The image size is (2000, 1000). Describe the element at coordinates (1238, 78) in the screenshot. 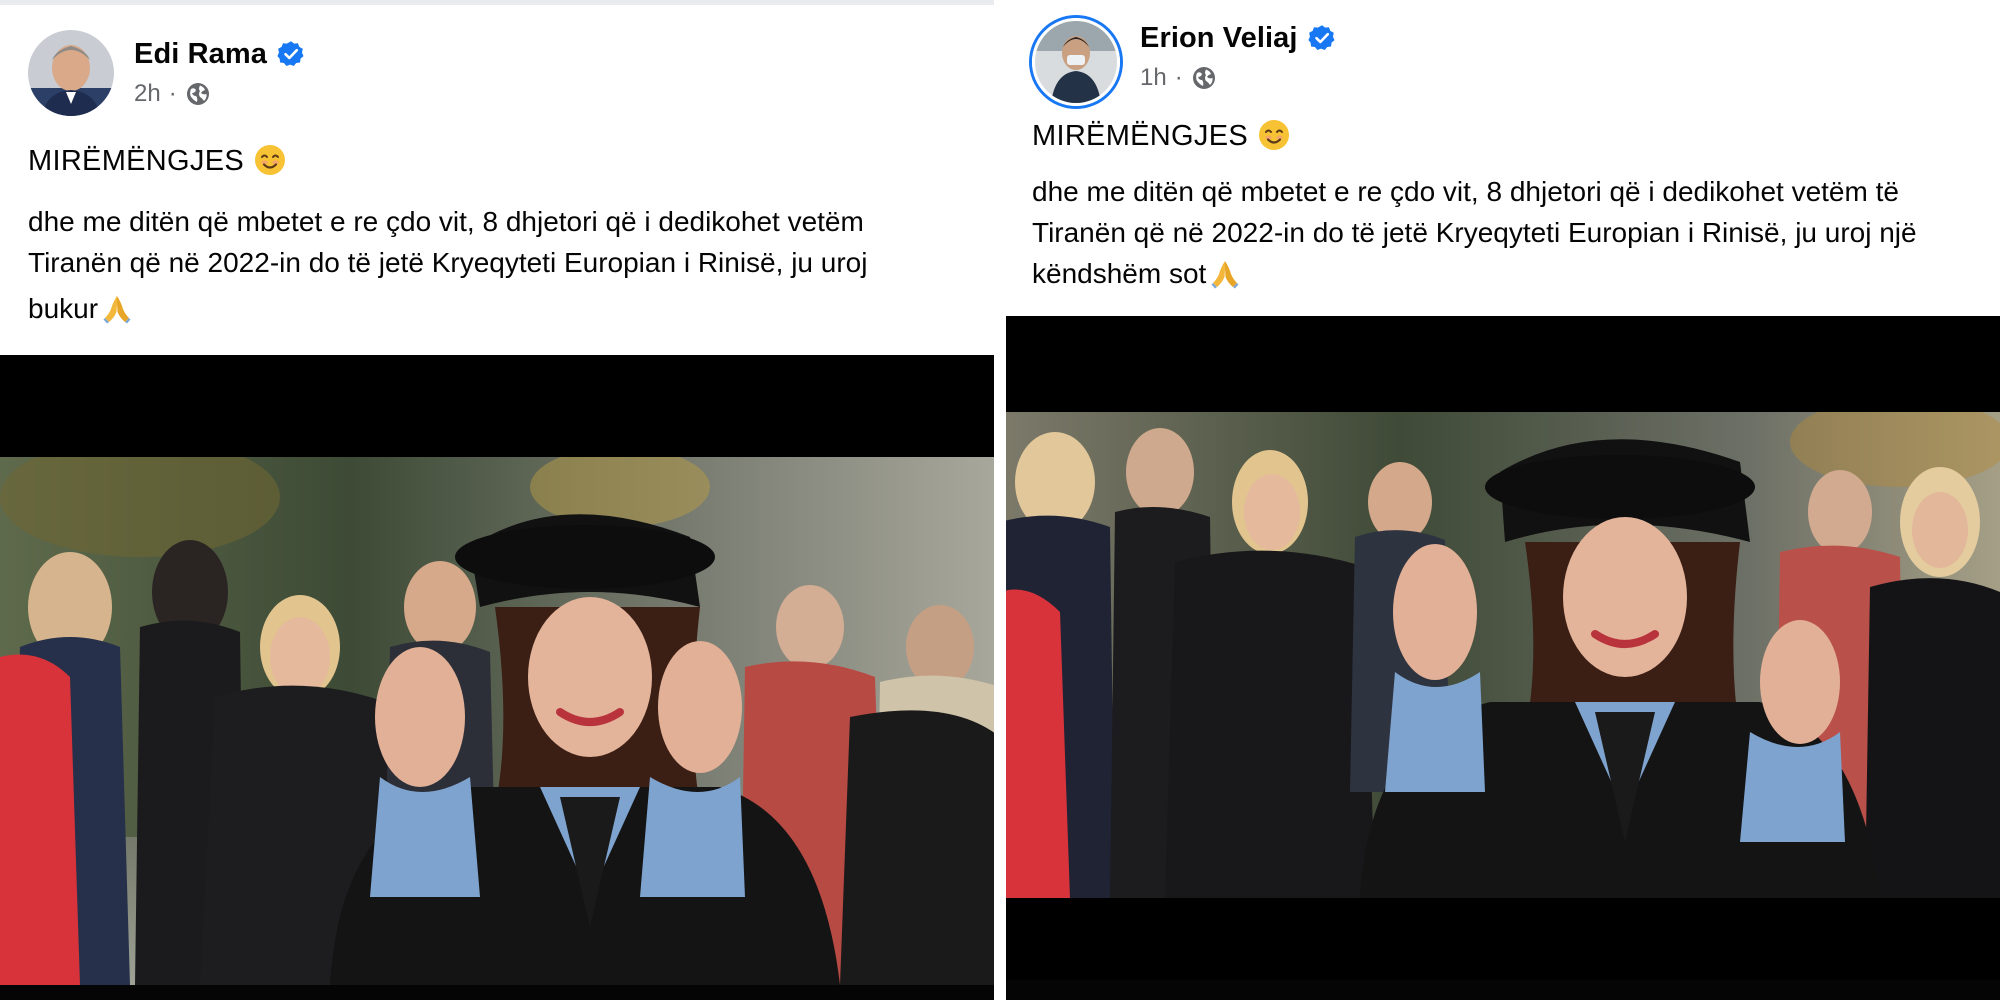

I see `post-timestamp-row: 1h ·` at that location.